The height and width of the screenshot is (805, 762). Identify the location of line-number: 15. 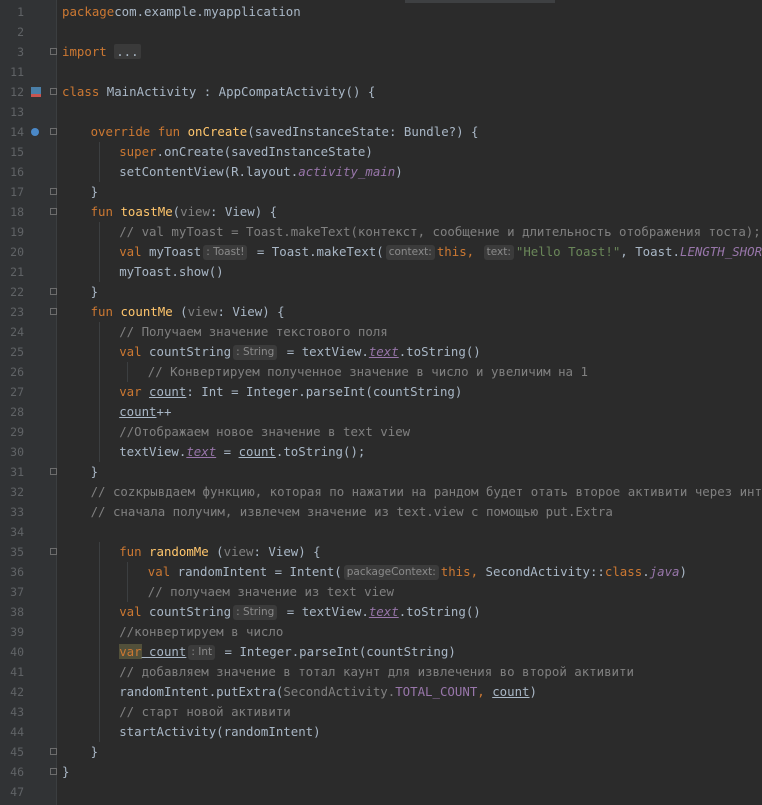
(12, 152).